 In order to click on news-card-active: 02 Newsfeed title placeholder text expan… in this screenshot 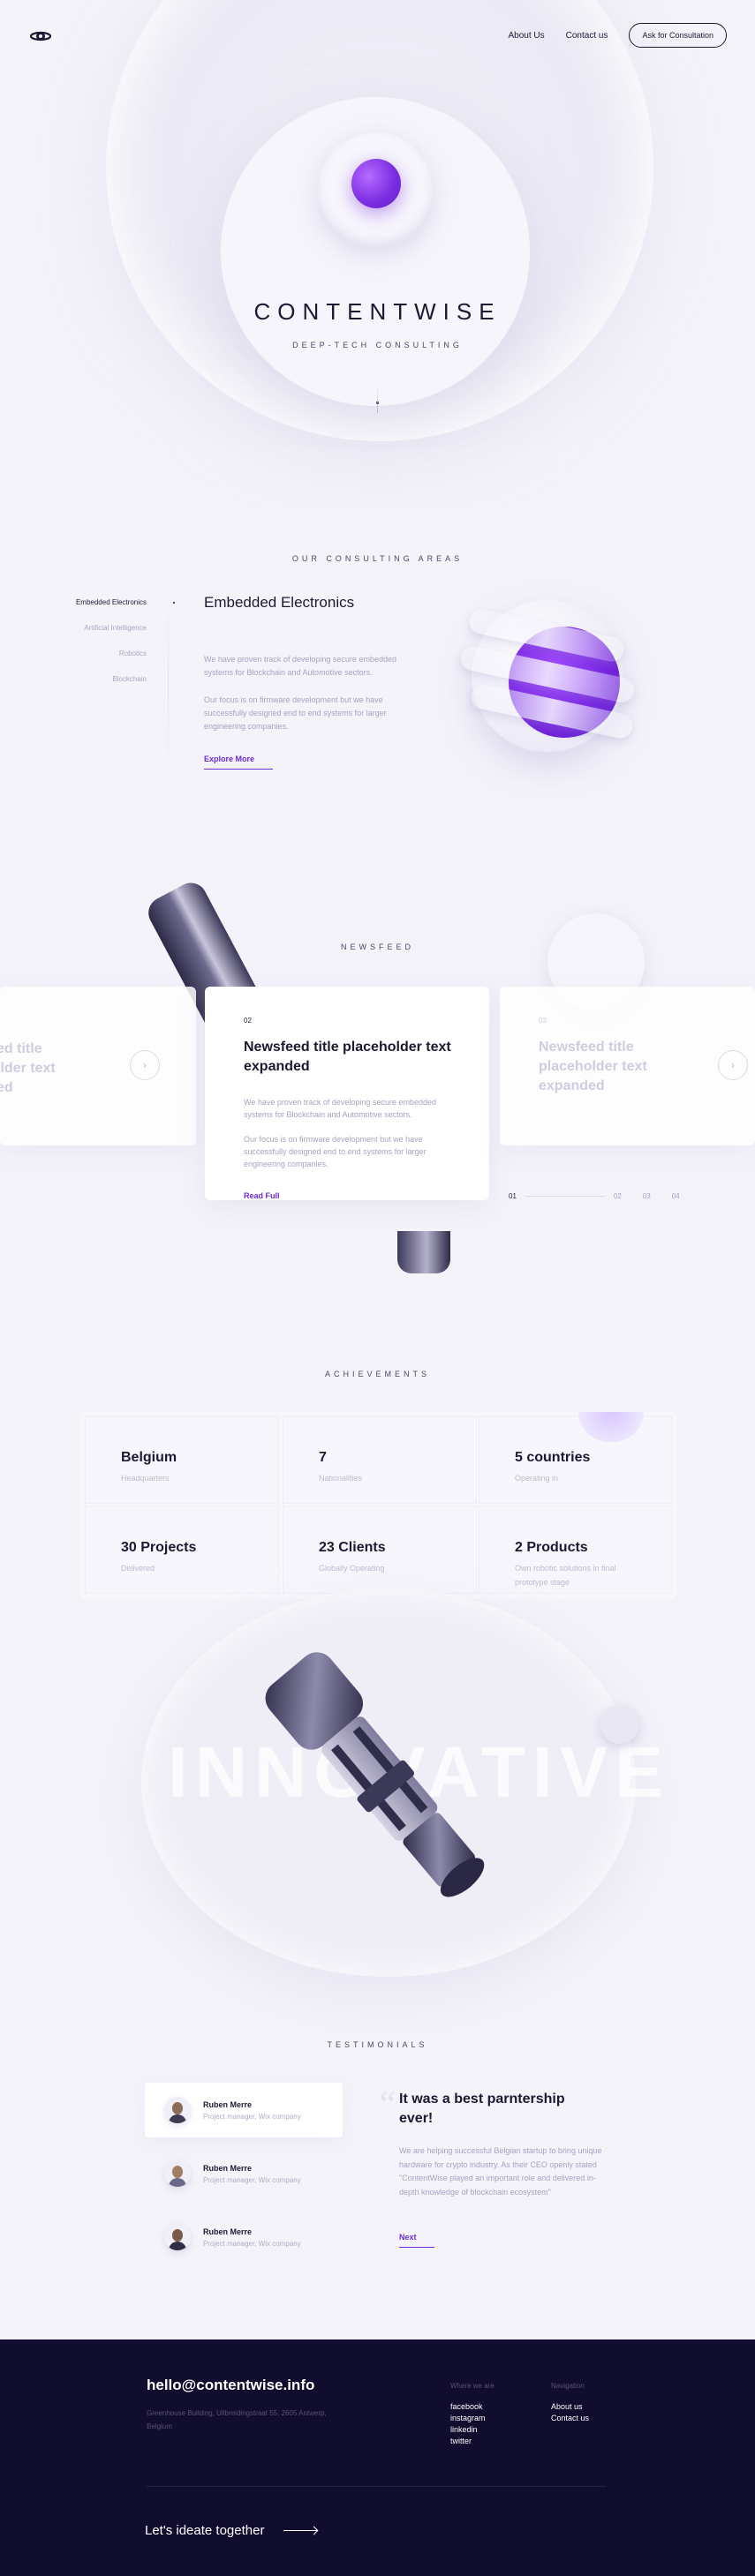, I will do `click(347, 1093)`.